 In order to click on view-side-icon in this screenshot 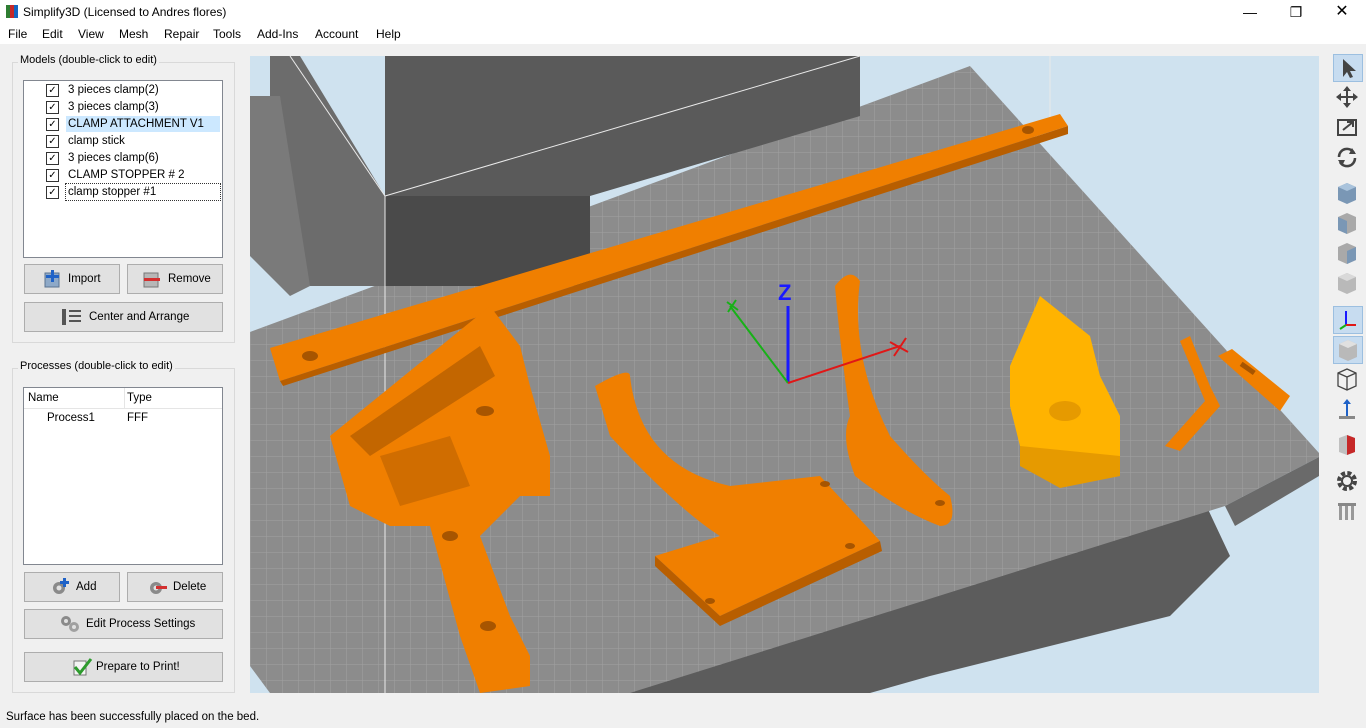, I will do `click(1347, 253)`.